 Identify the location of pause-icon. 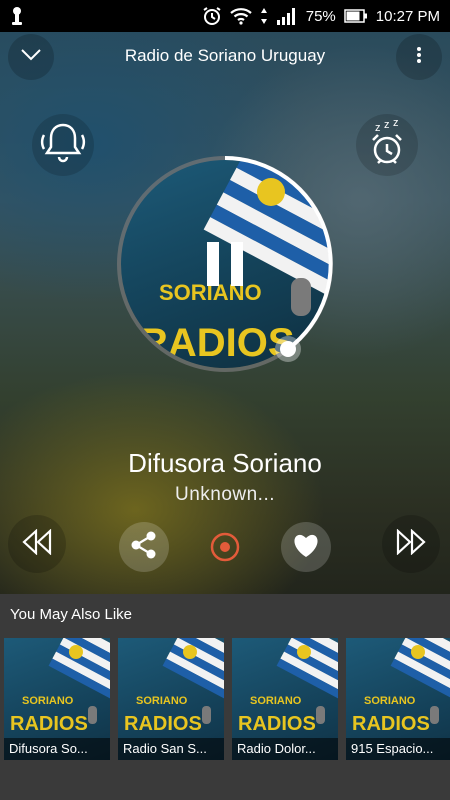
(225, 266).